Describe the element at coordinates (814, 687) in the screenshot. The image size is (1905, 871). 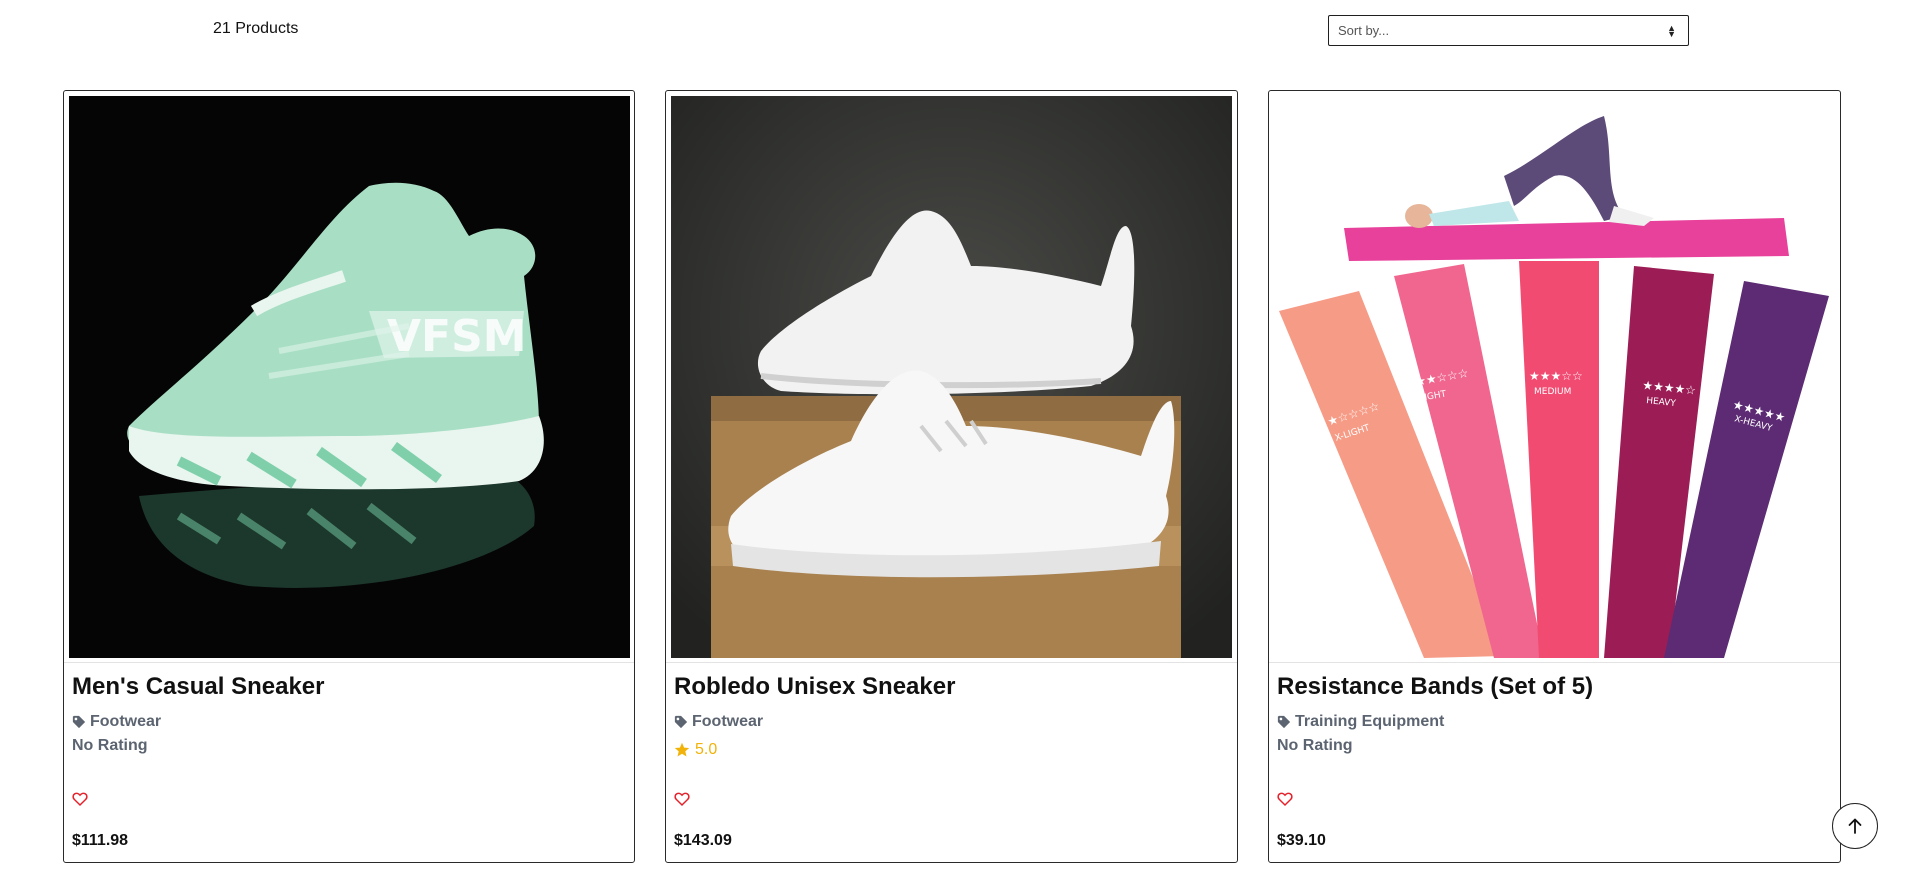
I see `product-title: Robledo Unisex Sneaker` at that location.